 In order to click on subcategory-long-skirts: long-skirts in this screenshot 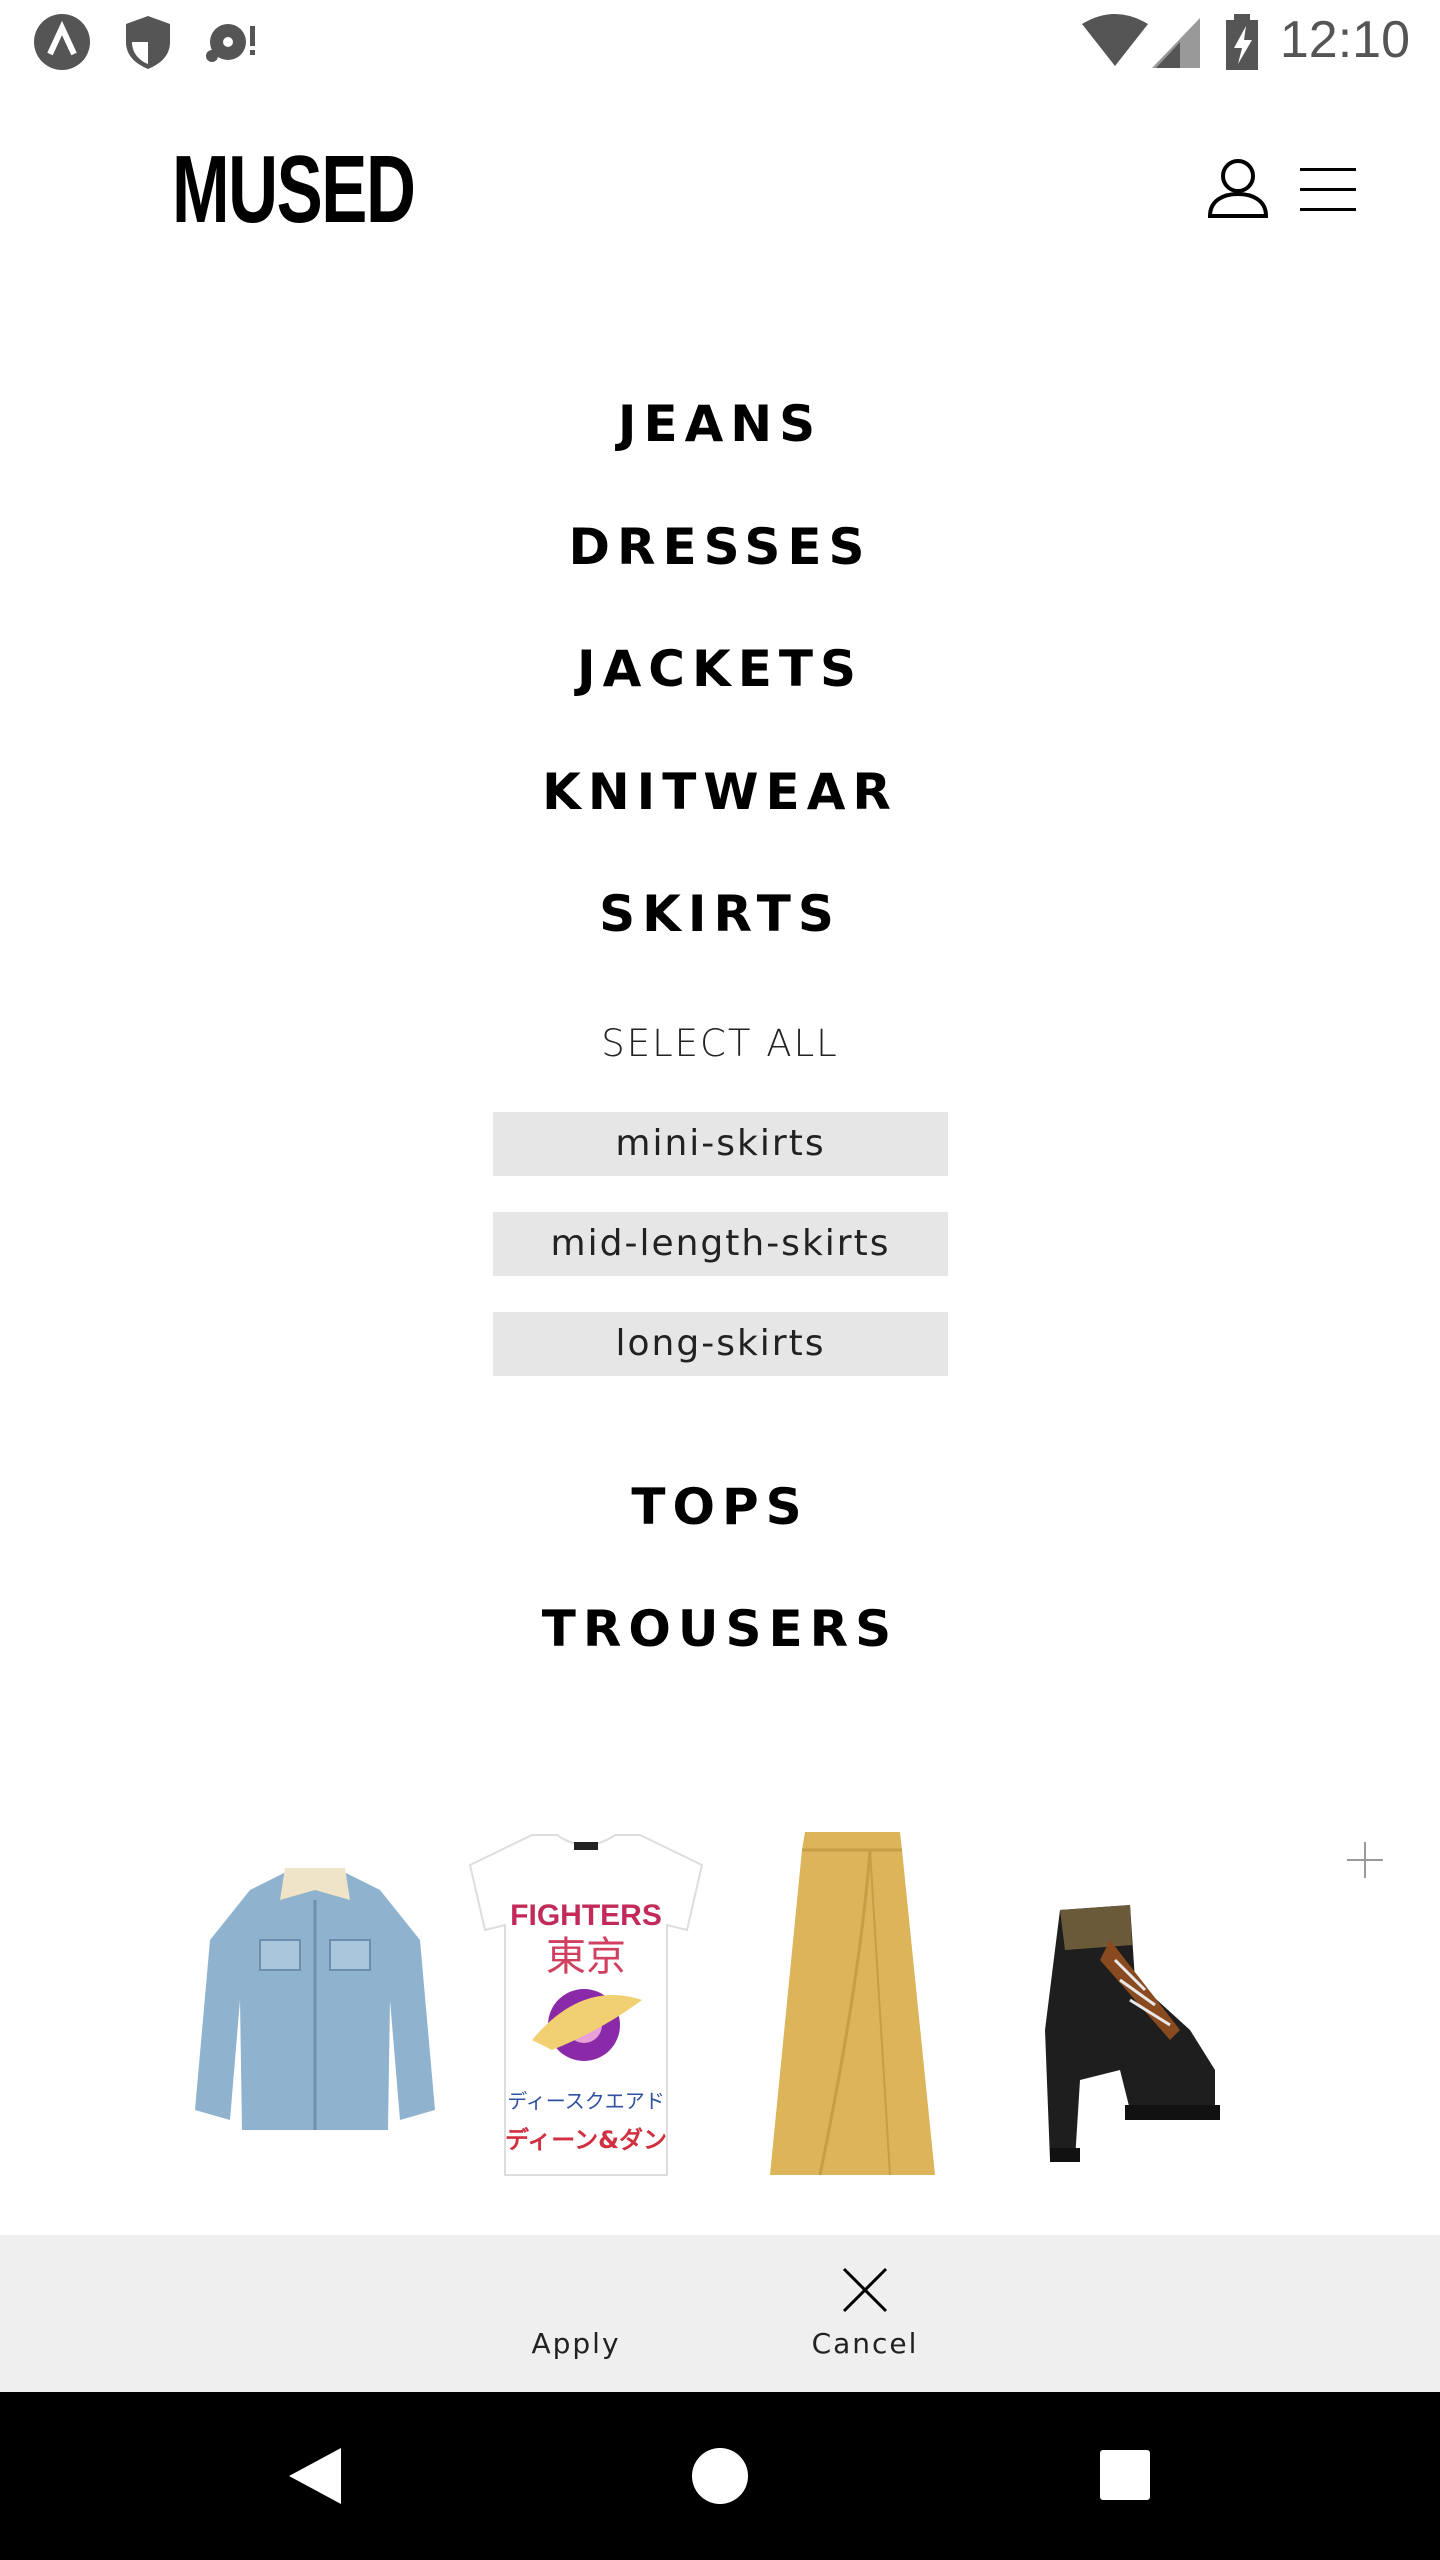, I will do `click(720, 1344)`.